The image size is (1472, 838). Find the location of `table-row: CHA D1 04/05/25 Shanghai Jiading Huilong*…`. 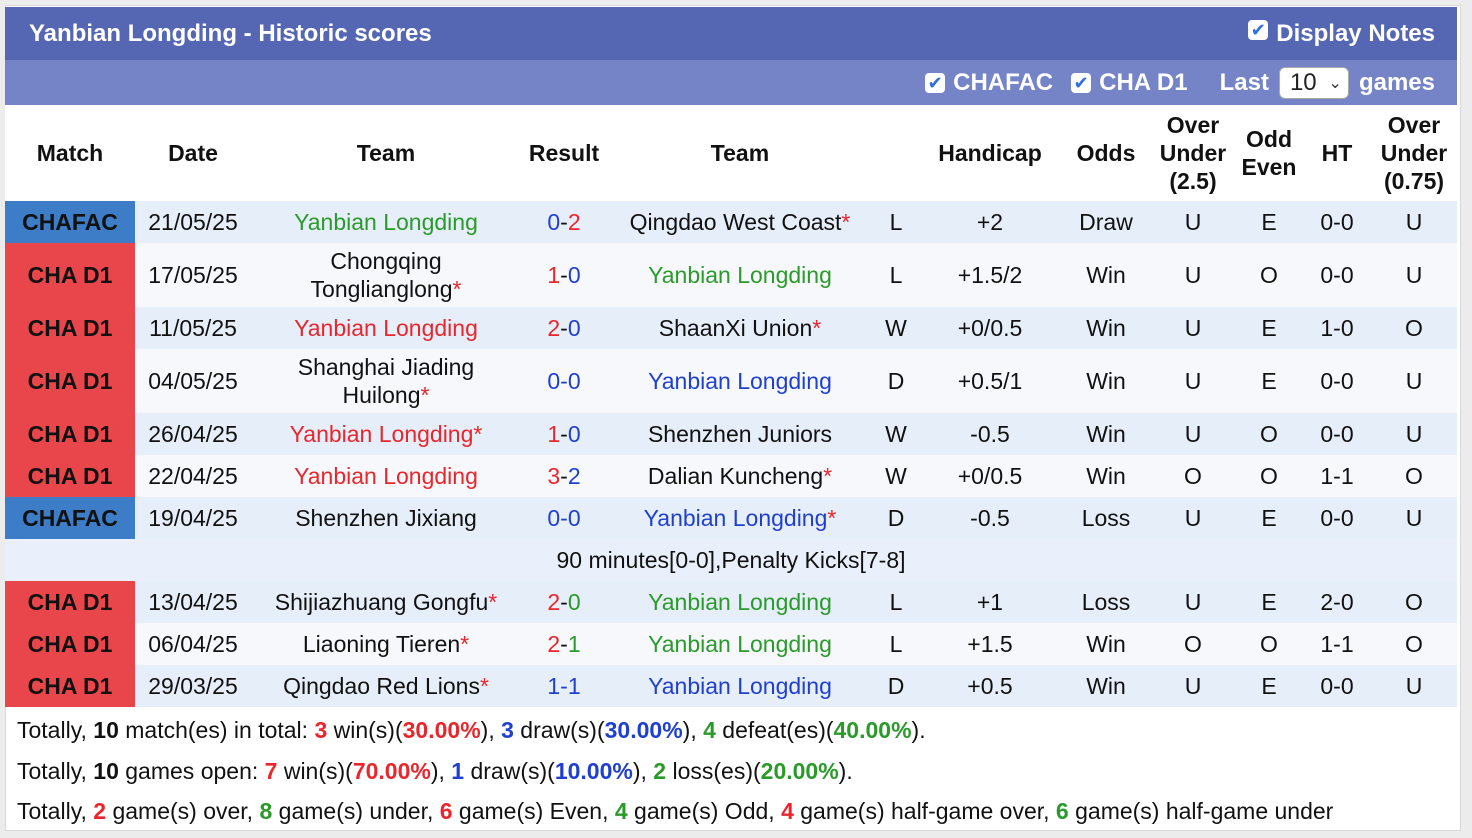

table-row: CHA D1 04/05/25 Shanghai Jiading Huilong*… is located at coordinates (731, 381).